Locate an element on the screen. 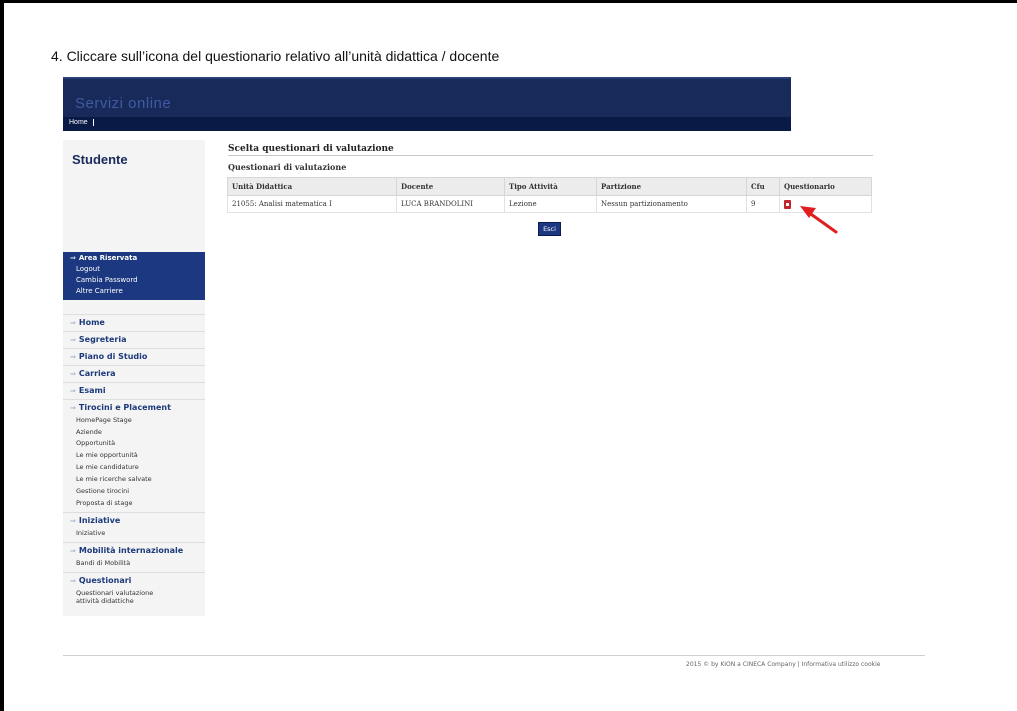 This screenshot has width=1017, height=711. annotation-layer is located at coordinates (819, 220).